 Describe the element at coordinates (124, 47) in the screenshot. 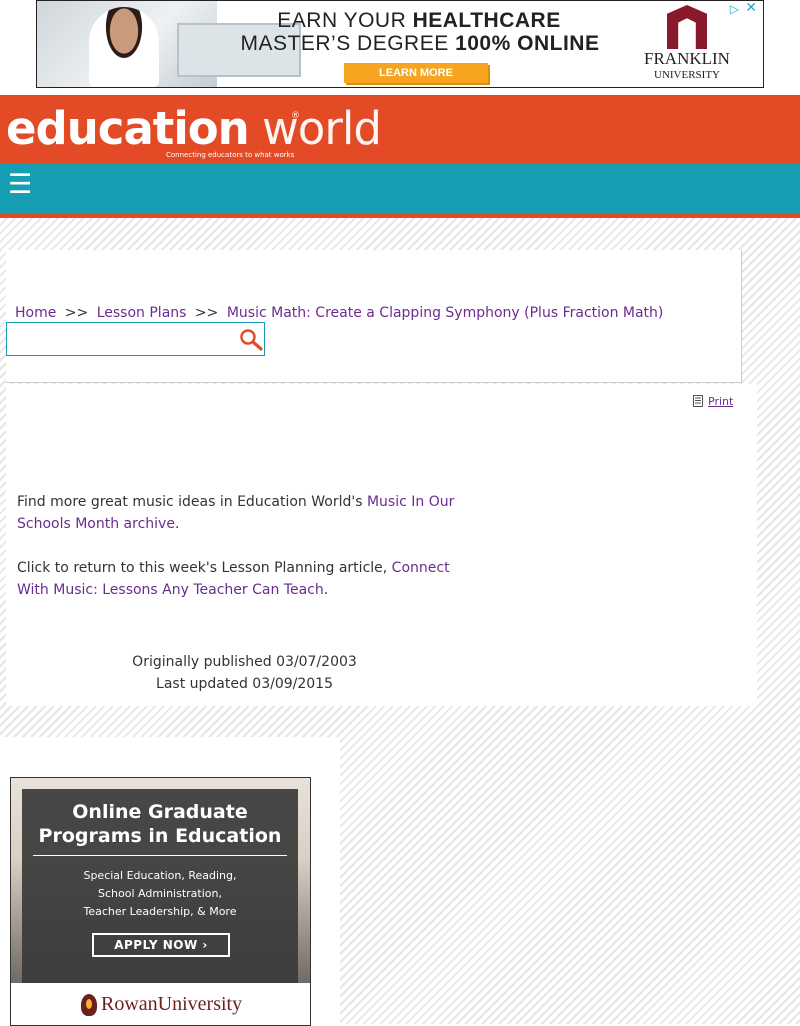

I see `ad-person-image` at that location.